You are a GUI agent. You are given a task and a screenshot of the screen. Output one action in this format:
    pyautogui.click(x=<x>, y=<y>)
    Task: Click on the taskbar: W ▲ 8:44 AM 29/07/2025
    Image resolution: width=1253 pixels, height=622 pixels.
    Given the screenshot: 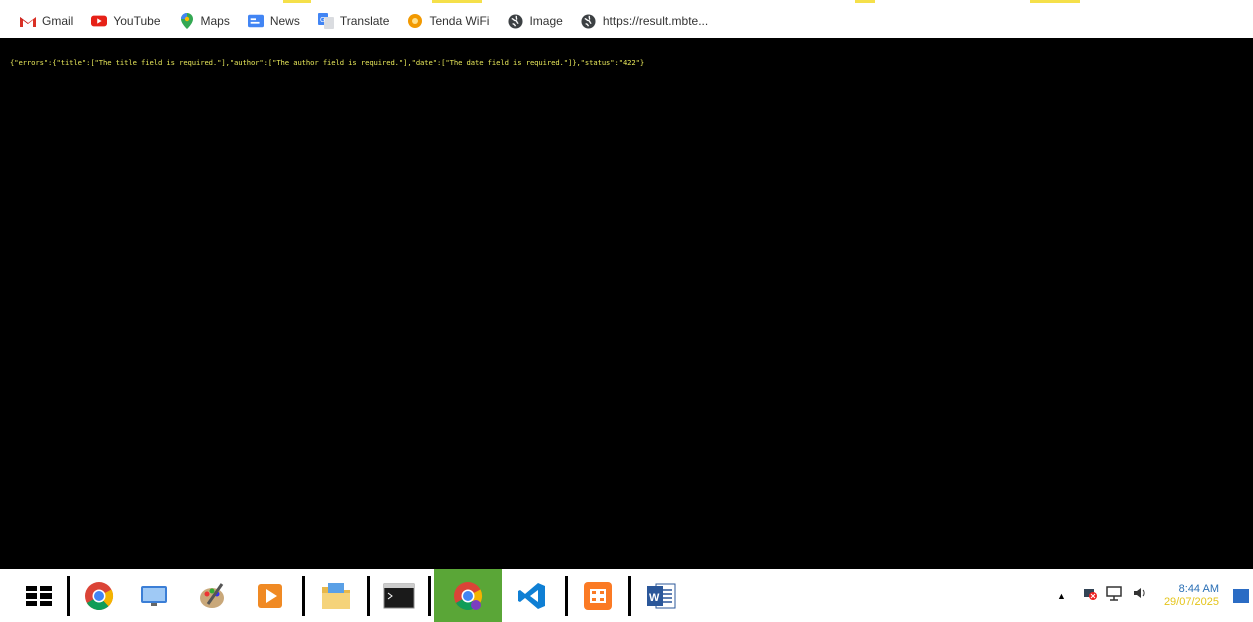 What is the action you would take?
    pyautogui.click(x=626, y=595)
    